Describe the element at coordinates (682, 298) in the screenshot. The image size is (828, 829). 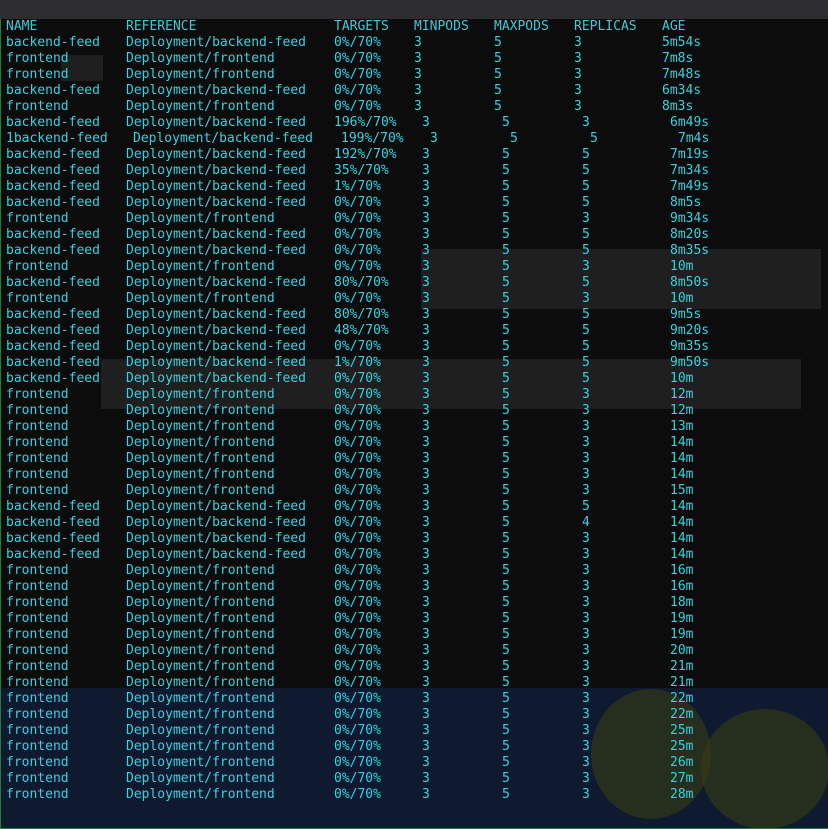
I see `cell-age: 10m` at that location.